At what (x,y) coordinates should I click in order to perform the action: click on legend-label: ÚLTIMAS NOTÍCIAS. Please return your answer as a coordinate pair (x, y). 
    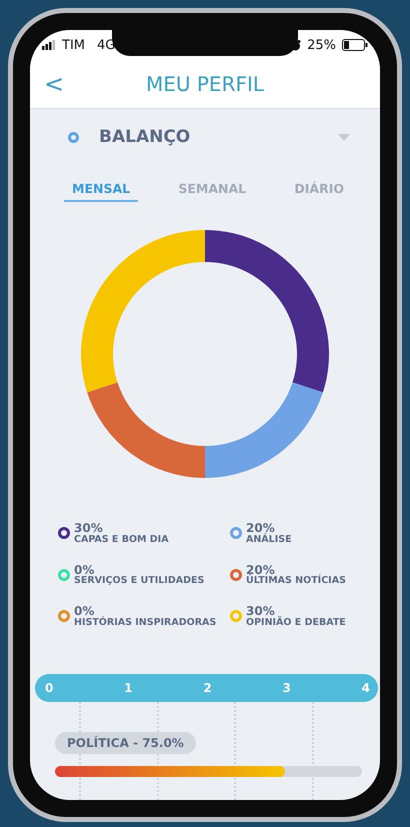
    Looking at the image, I should click on (296, 581).